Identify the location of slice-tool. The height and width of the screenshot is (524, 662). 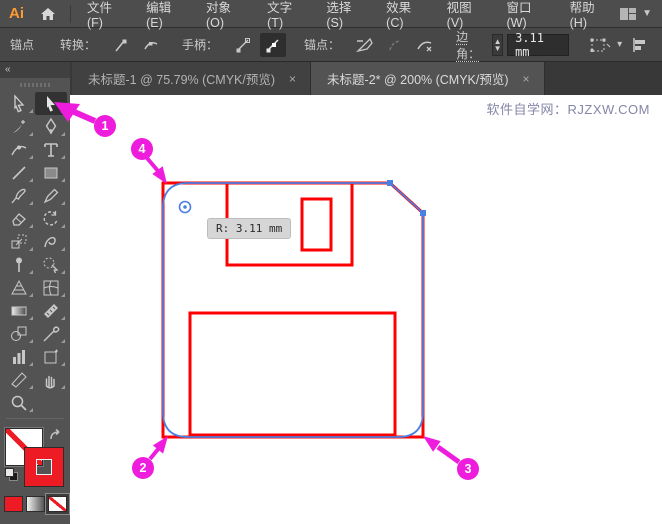
(19, 379).